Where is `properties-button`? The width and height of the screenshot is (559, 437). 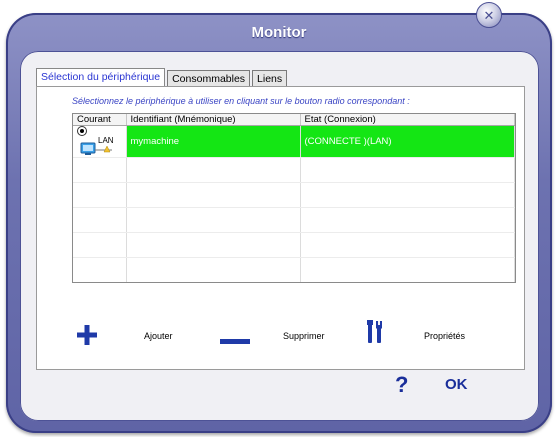
properties-button is located at coordinates (375, 332).